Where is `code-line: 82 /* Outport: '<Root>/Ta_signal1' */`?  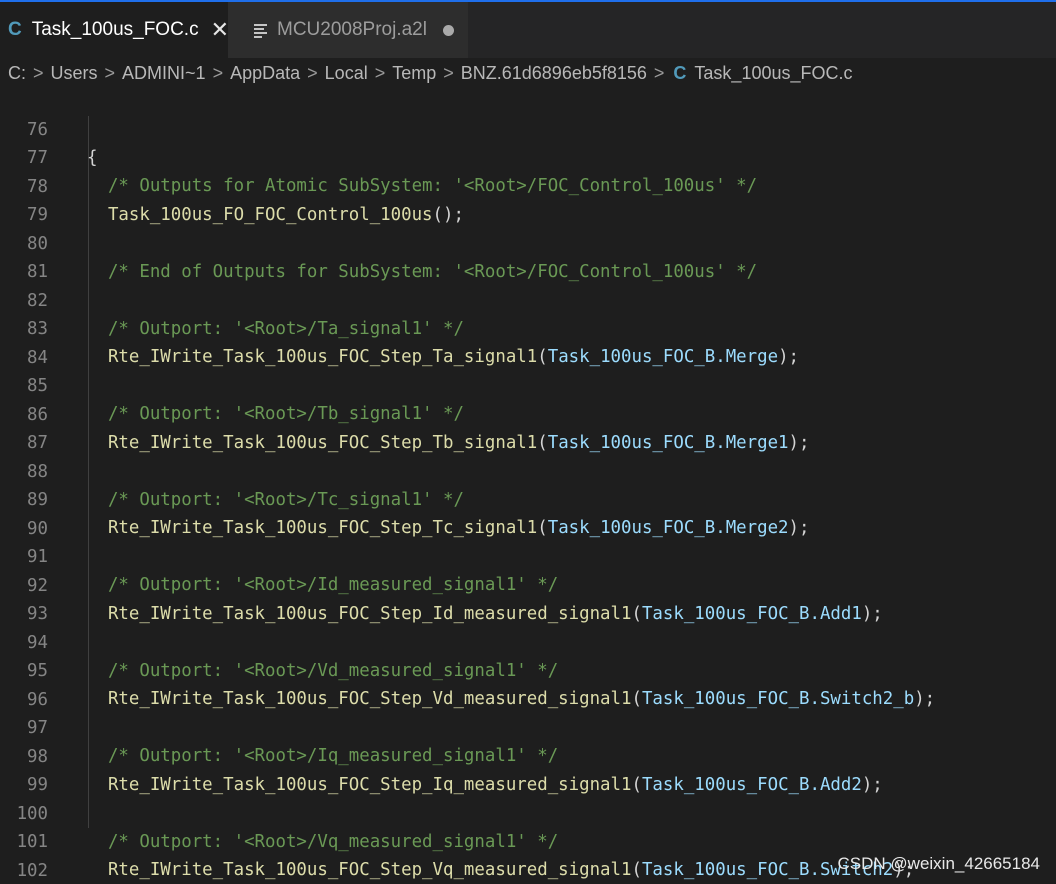
code-line: 82 /* Outport: '<Root>/Ta_signal1' */ is located at coordinates (528, 299).